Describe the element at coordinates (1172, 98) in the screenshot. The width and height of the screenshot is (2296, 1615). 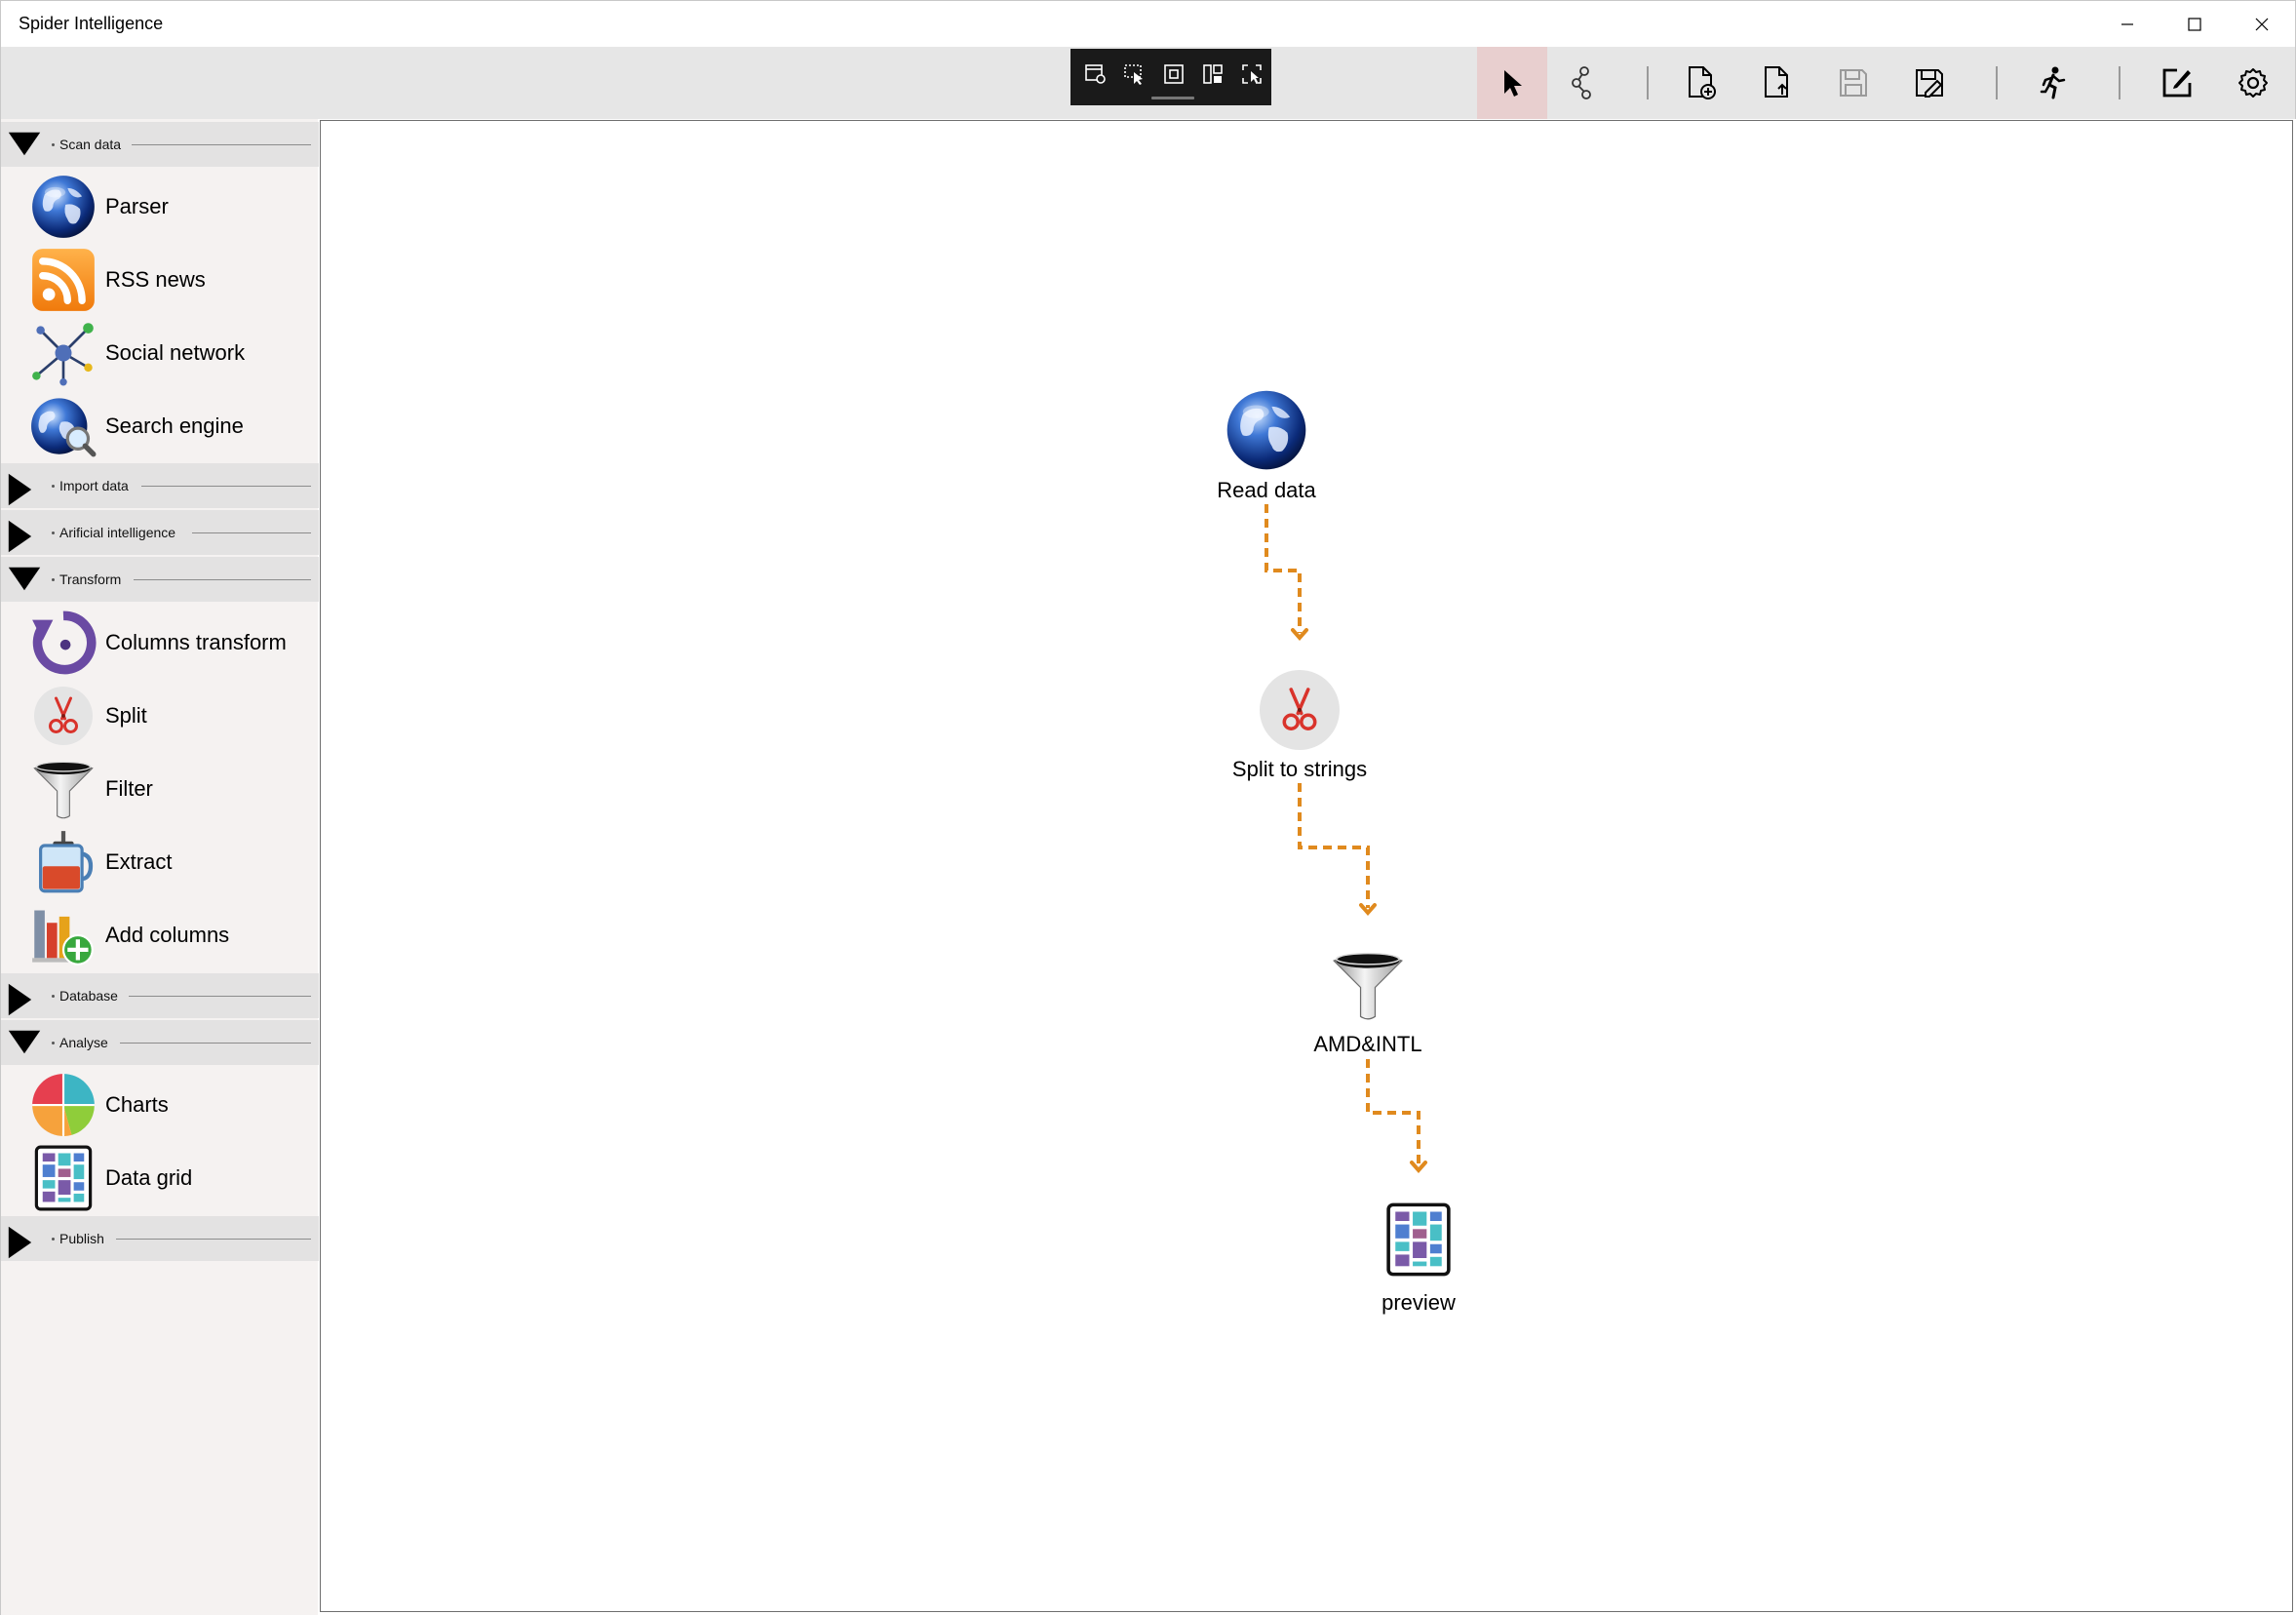
I see `mini-toolbar-grip` at that location.